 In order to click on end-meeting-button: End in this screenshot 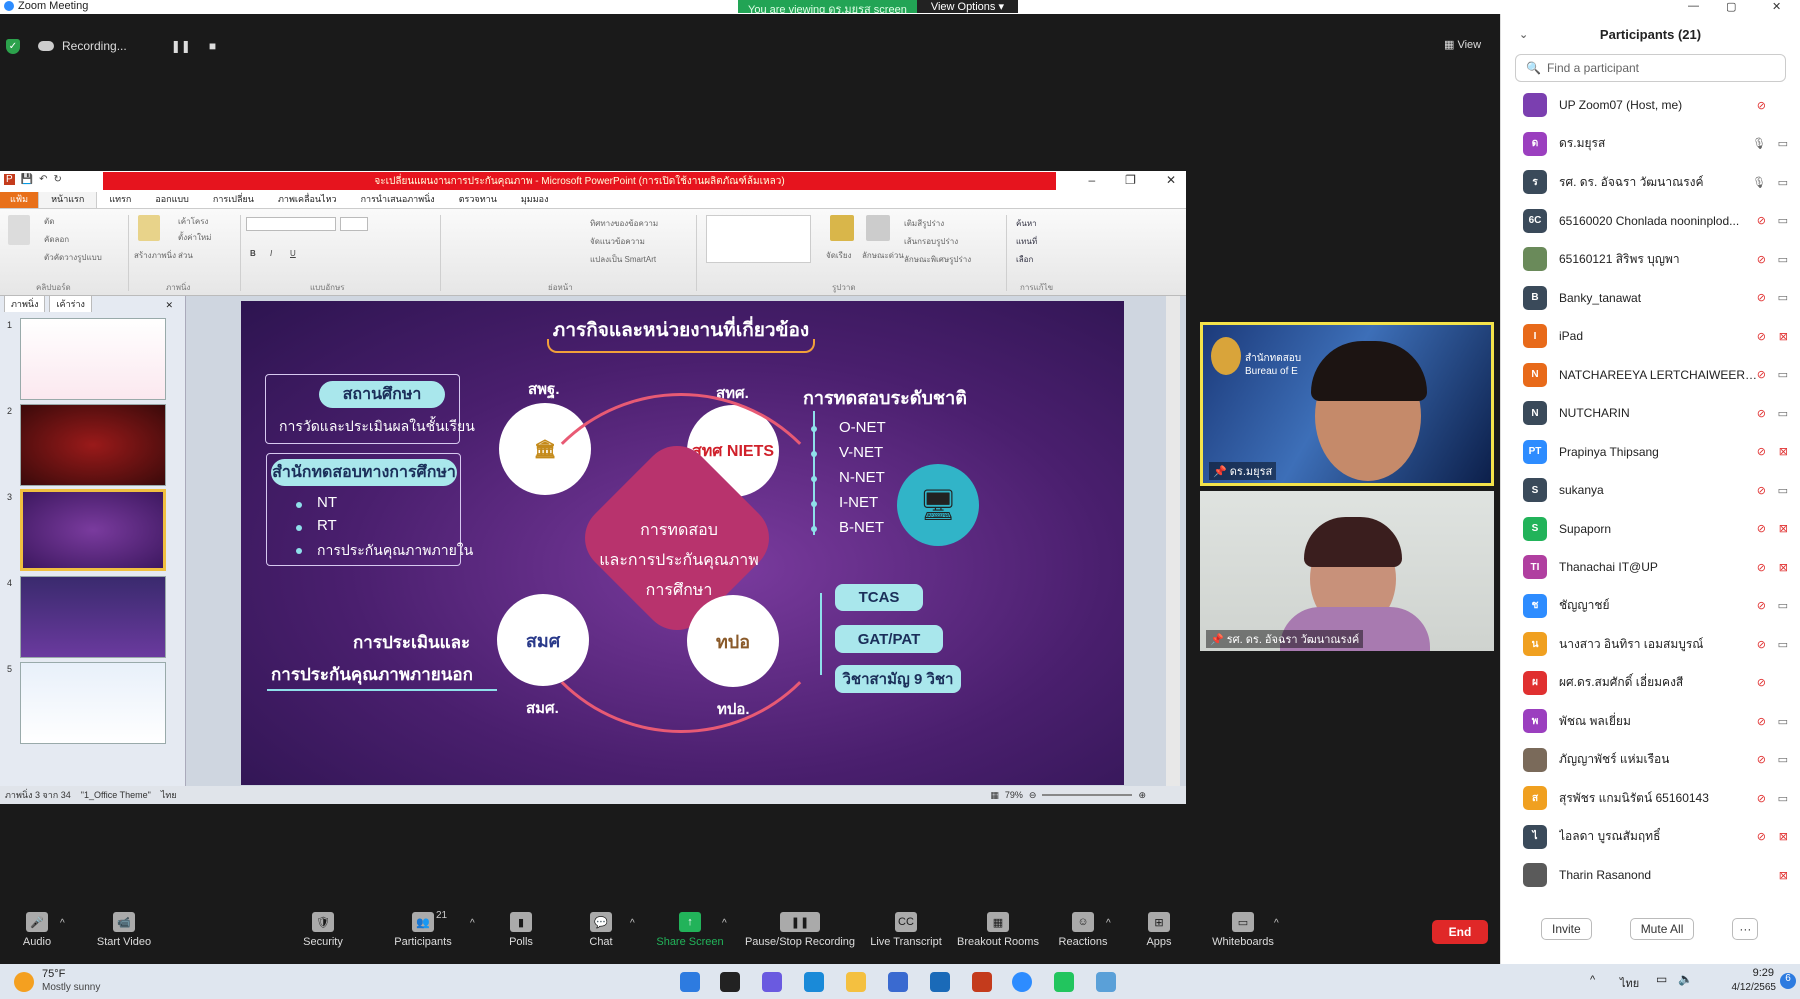, I will do `click(1460, 932)`.